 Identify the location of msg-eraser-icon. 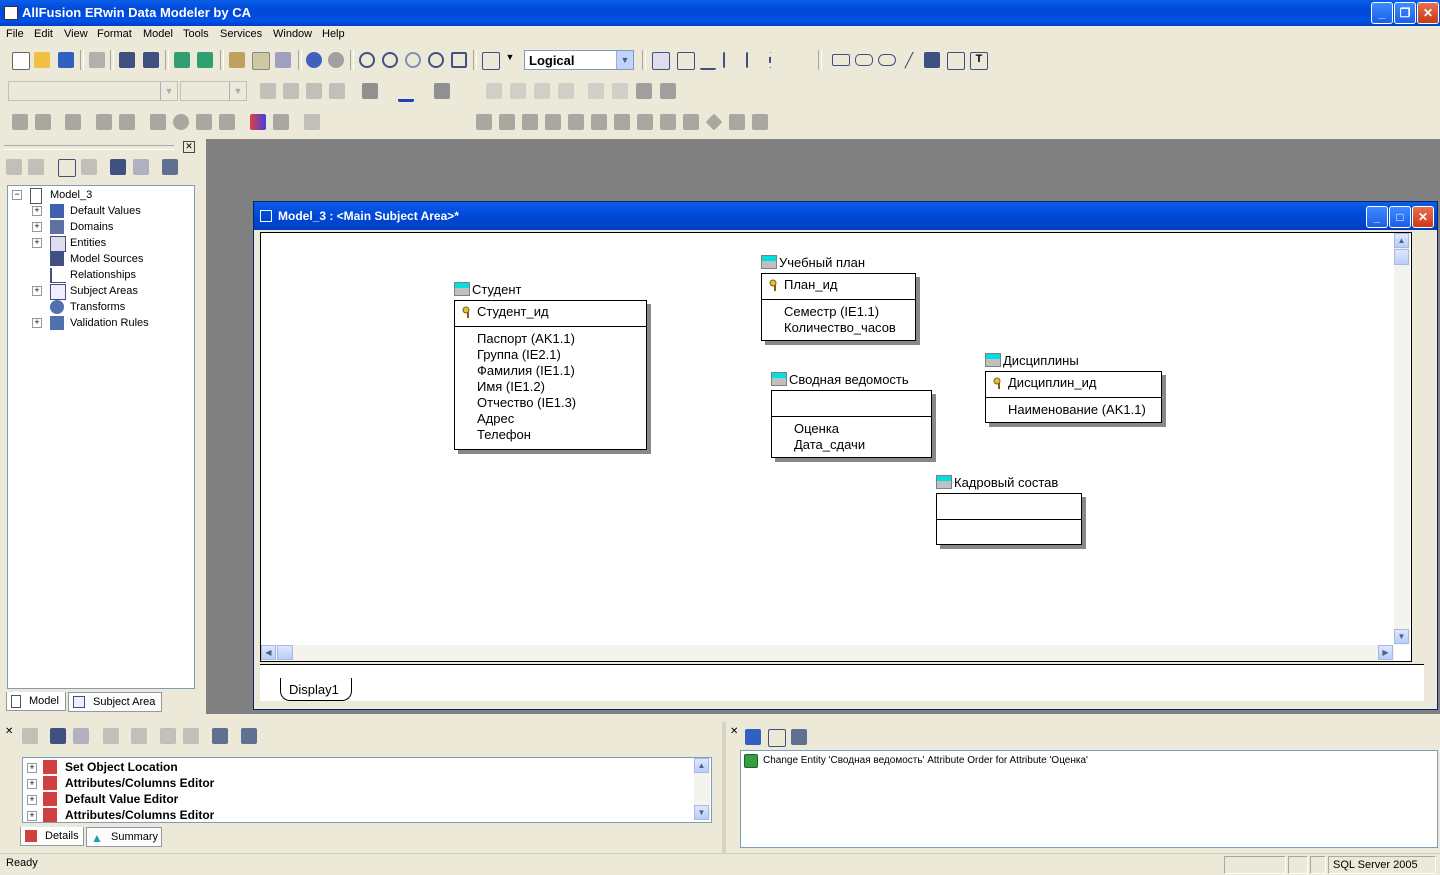
(799, 737).